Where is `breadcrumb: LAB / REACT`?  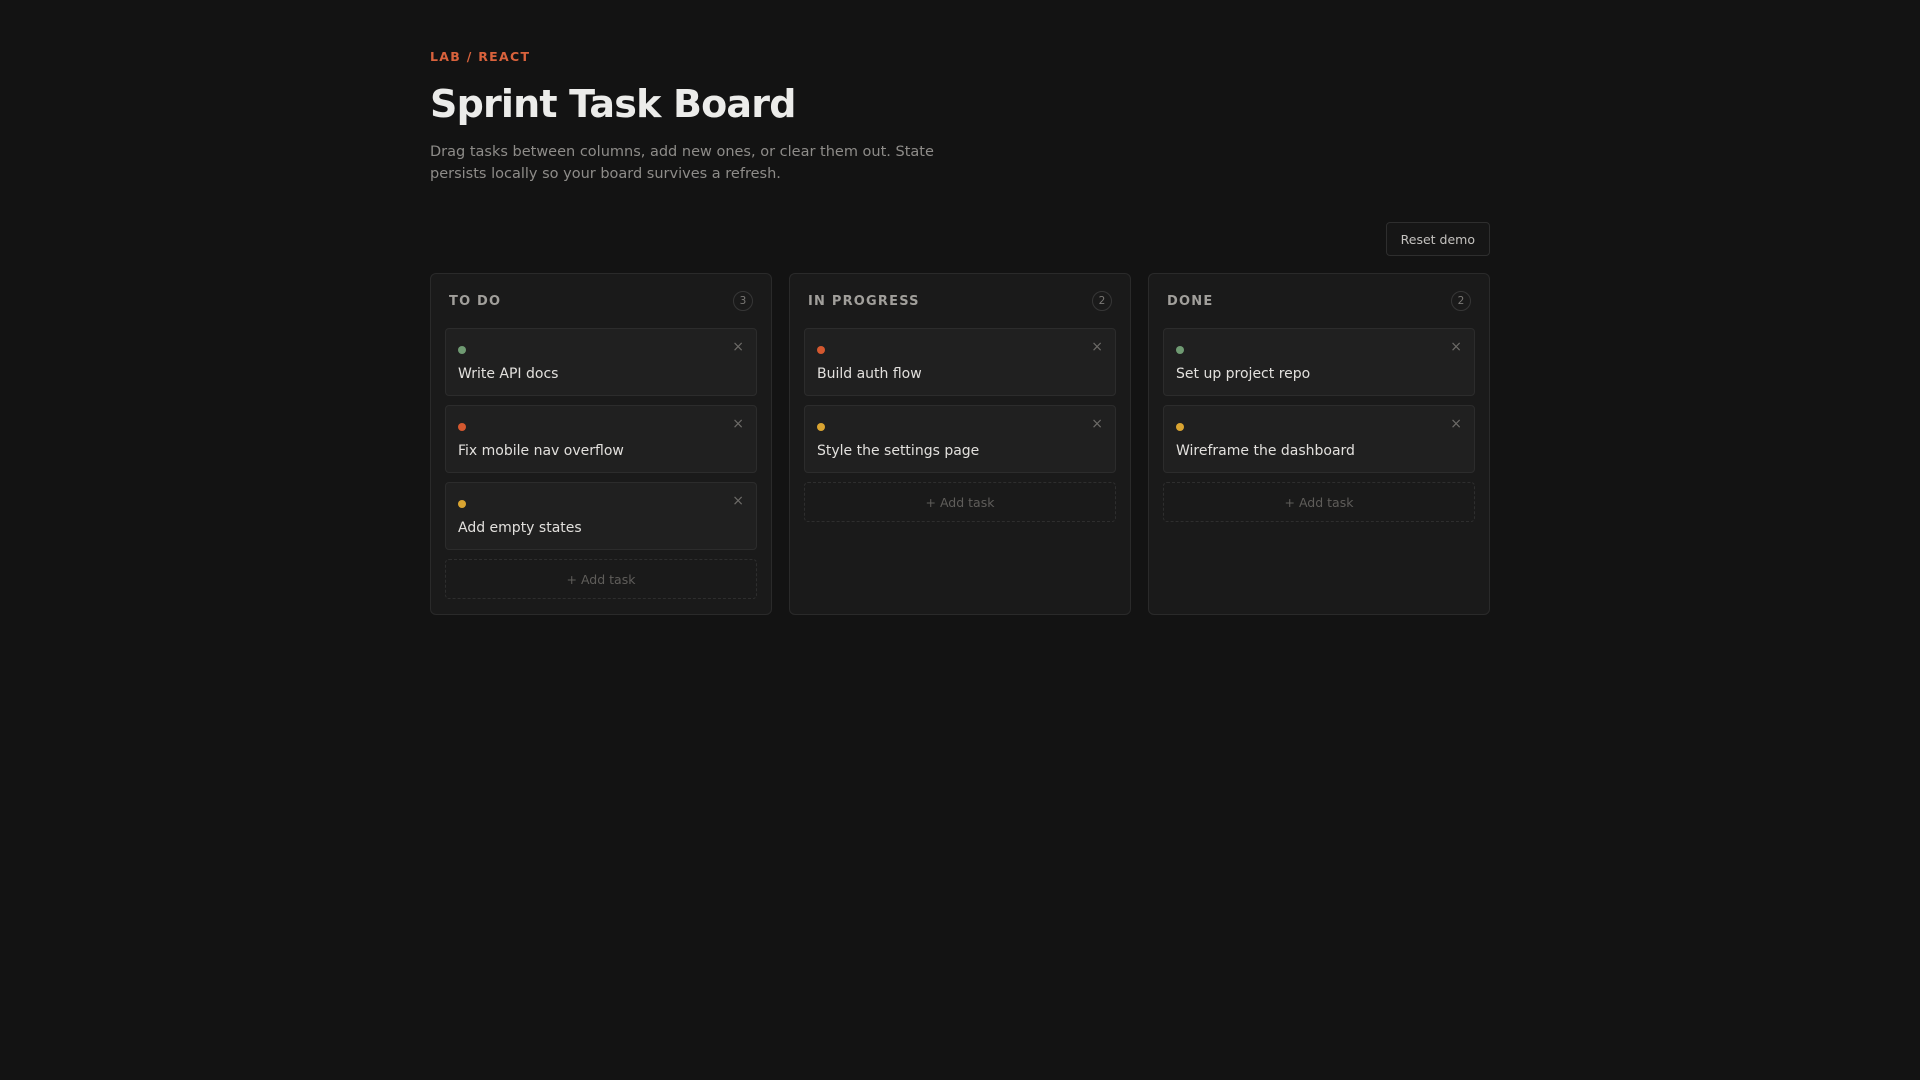 breadcrumb: LAB / REACT is located at coordinates (480, 56).